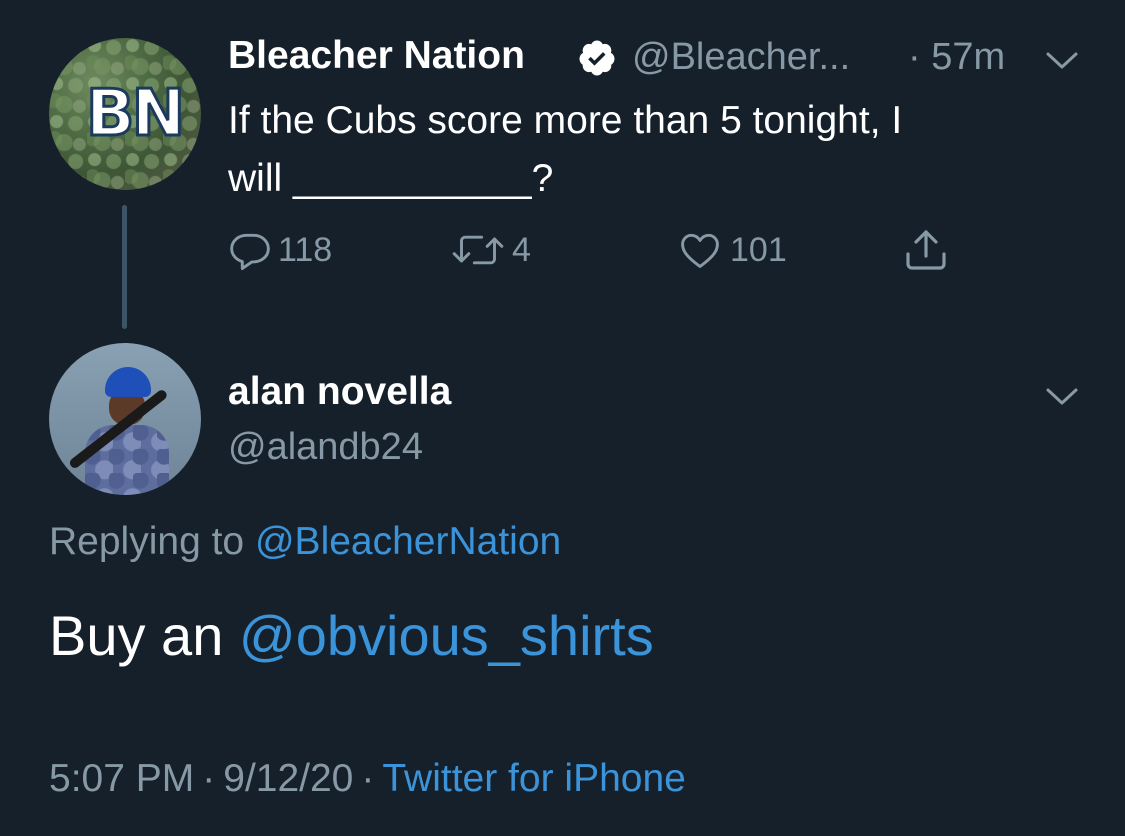  I want to click on heart-icon, so click(700, 250).